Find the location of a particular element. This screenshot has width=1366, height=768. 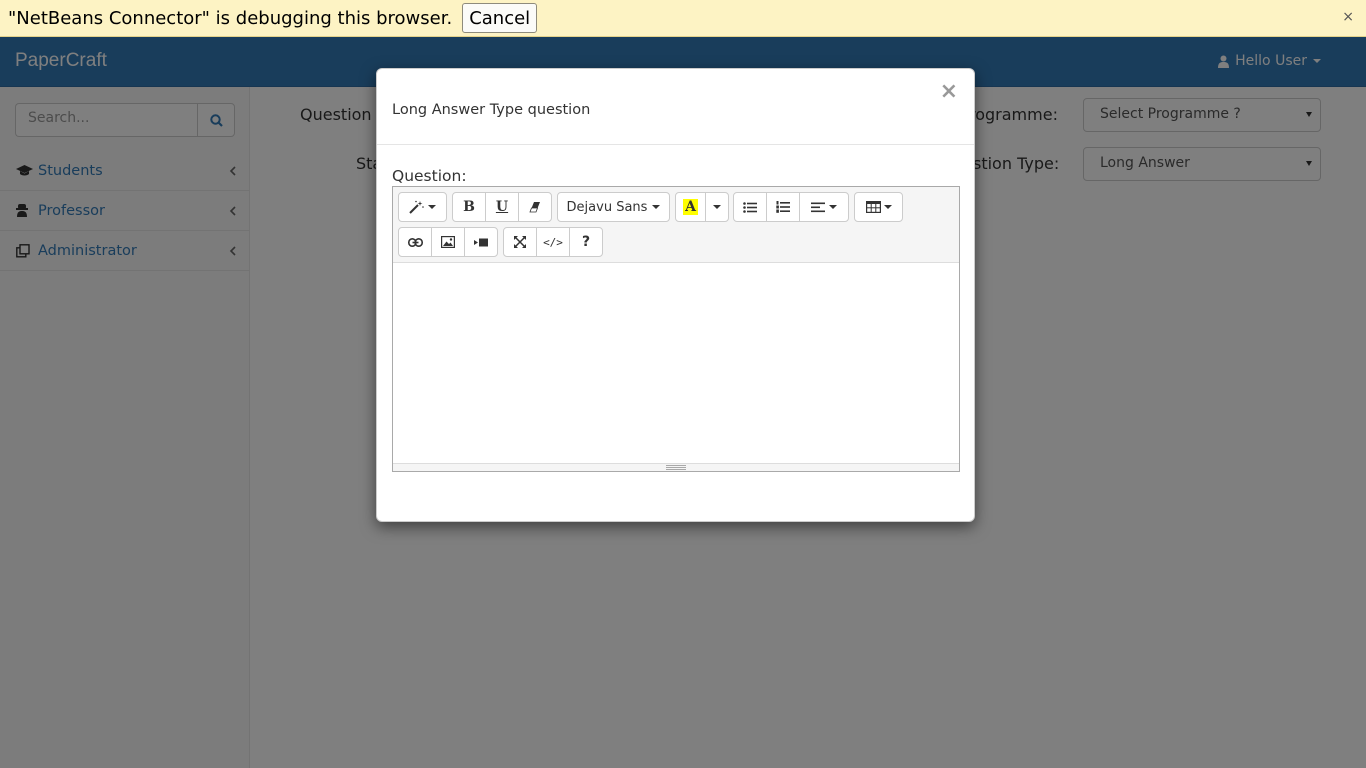

list-ol-icon is located at coordinates (783, 207).